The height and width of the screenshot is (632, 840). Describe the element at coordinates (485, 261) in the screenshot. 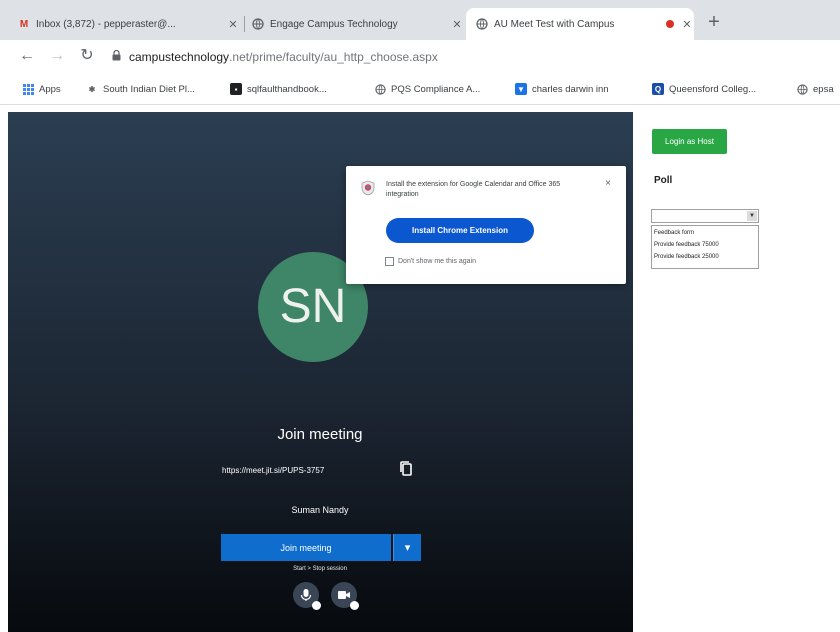

I see `dont-show-again-checkbox: Don't show me this again` at that location.